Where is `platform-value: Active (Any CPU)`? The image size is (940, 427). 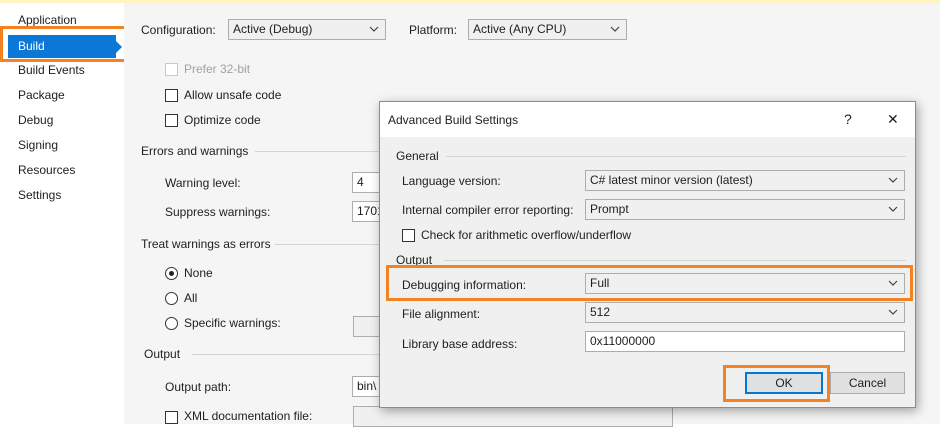 platform-value: Active (Any CPU) is located at coordinates (520, 29).